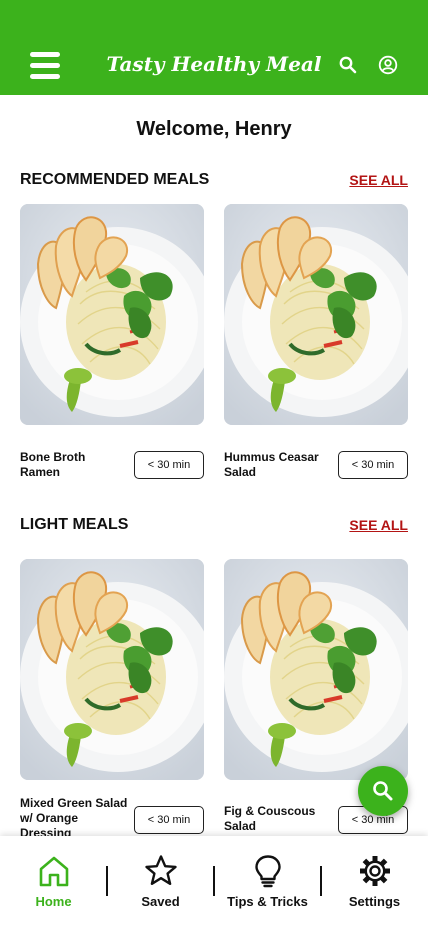  Describe the element at coordinates (214, 47) in the screenshot. I see `app-header: Tasty Healthy Meal` at that location.